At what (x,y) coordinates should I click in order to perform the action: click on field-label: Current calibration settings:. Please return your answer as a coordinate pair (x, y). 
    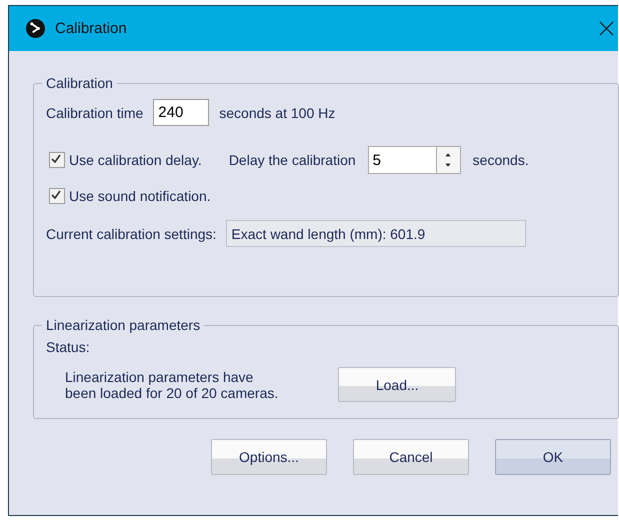
    Looking at the image, I should click on (131, 234).